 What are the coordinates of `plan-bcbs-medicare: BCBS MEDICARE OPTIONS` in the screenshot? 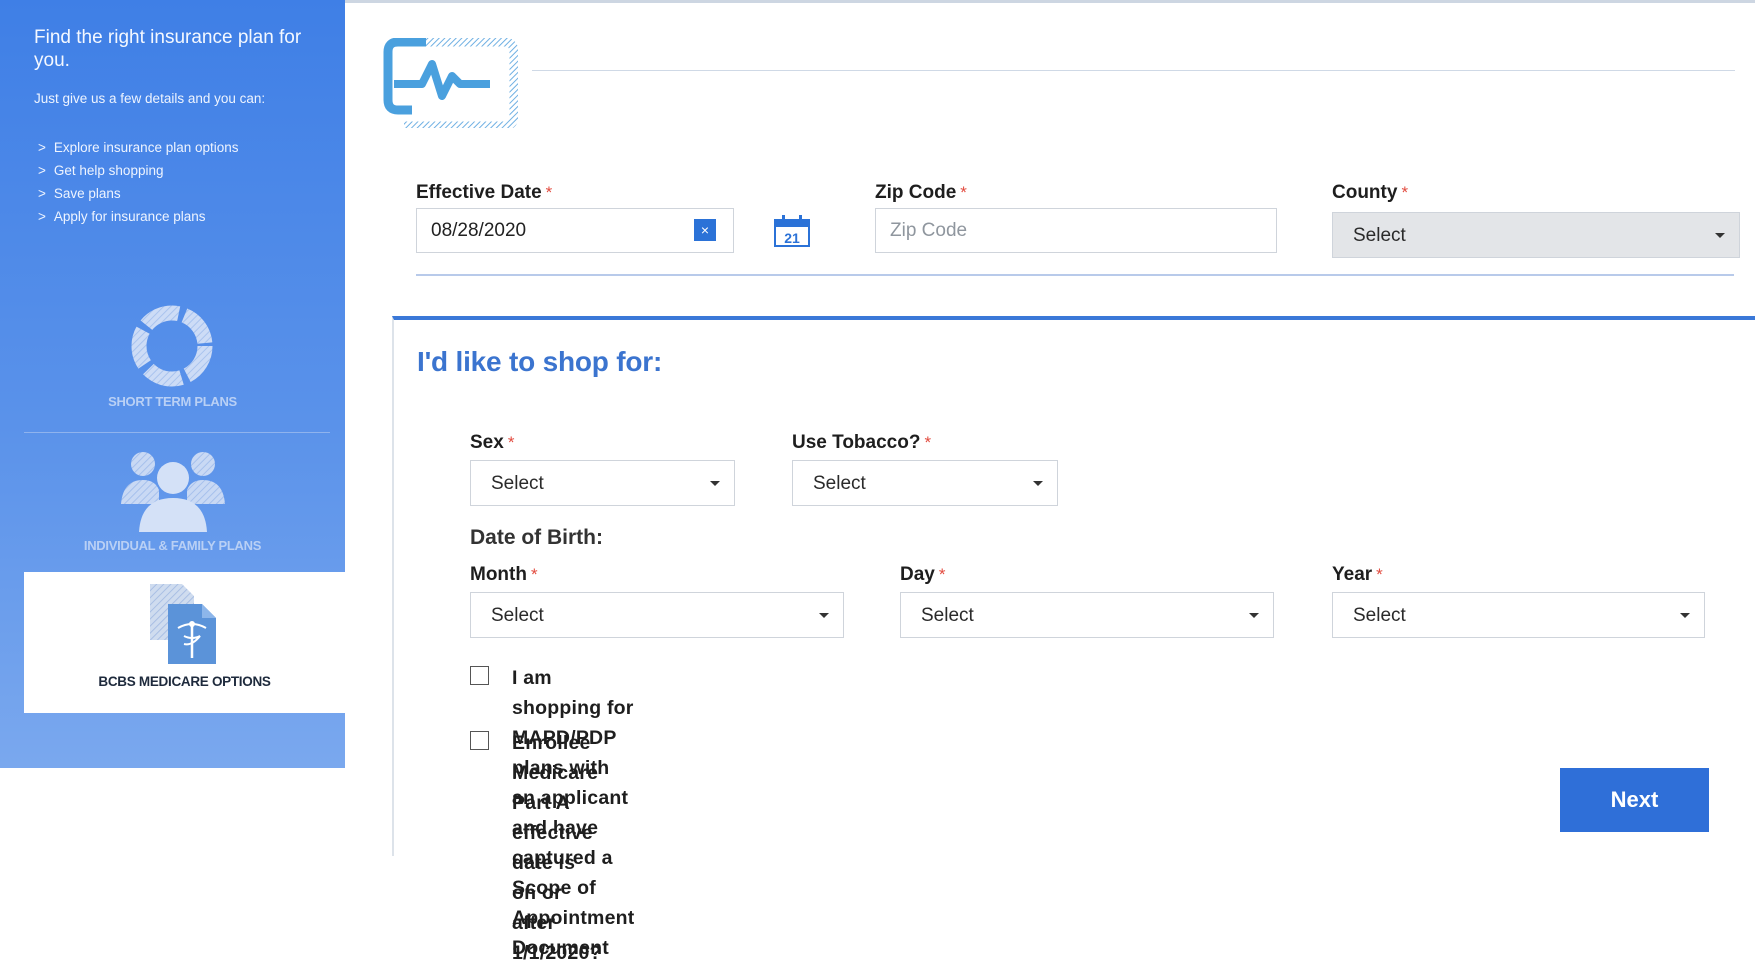 It's located at (184, 642).